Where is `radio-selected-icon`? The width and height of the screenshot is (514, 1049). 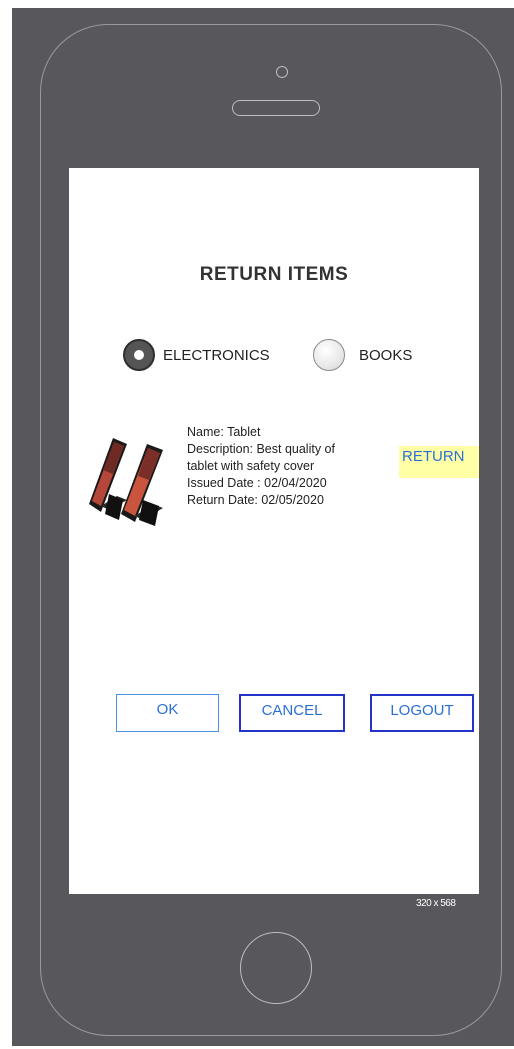 radio-selected-icon is located at coordinates (139, 355).